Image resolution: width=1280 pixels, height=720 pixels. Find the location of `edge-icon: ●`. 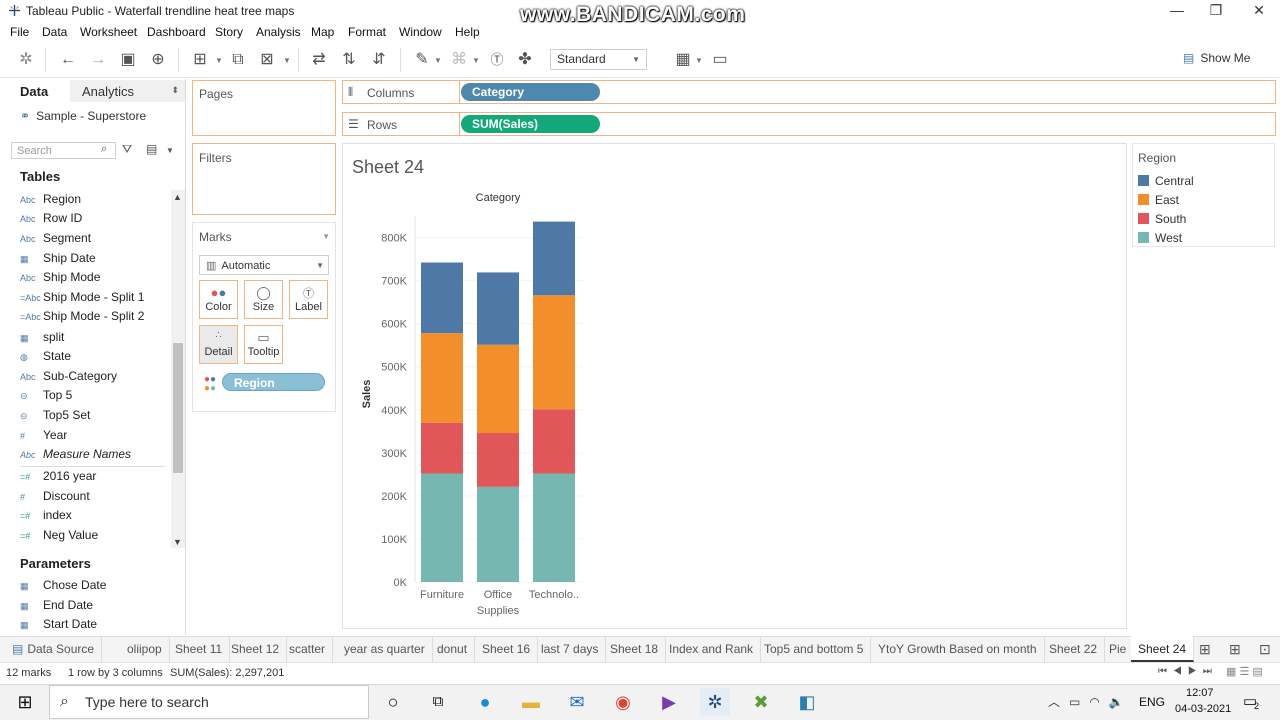

edge-icon: ● is located at coordinates (485, 702).